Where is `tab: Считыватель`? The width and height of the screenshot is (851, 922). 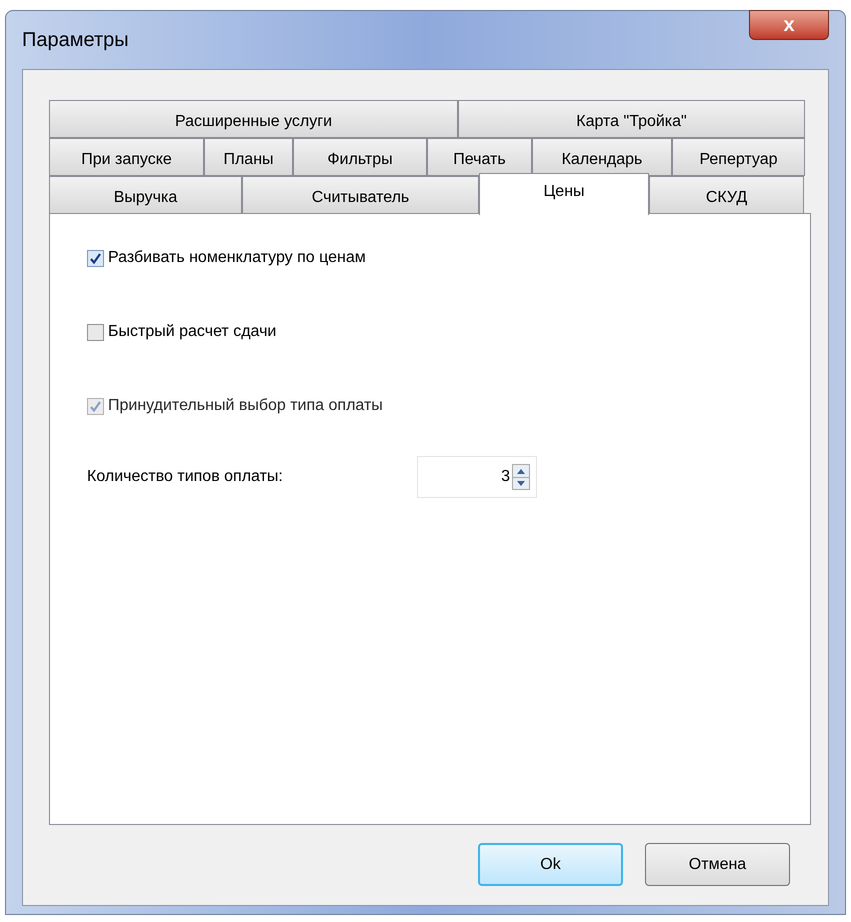
tab: Считыватель is located at coordinates (360, 195).